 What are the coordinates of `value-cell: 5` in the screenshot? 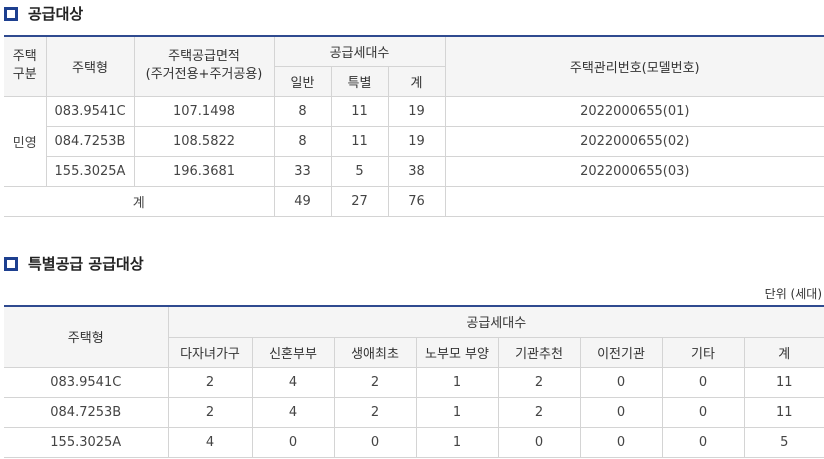 It's located at (783, 442).